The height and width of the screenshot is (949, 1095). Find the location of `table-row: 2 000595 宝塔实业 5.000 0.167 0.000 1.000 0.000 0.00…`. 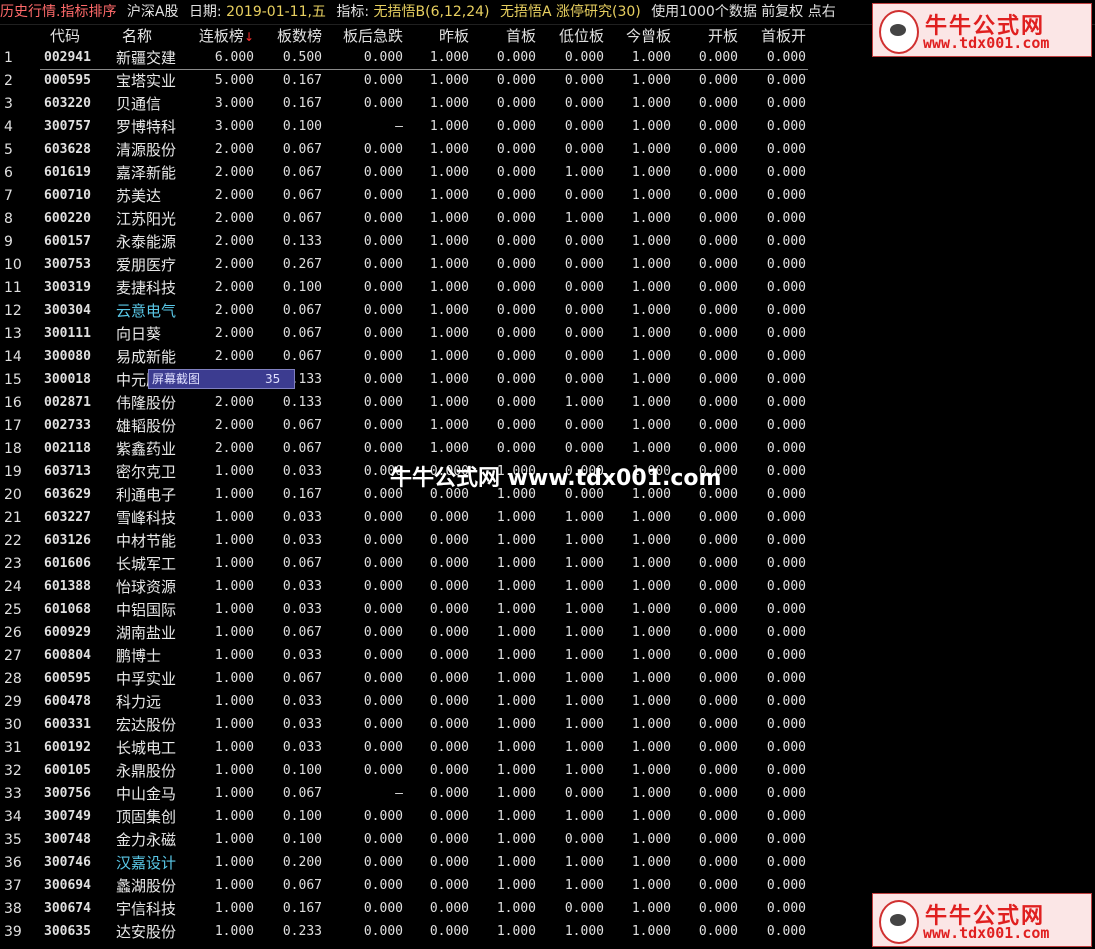

table-row: 2 000595 宝塔实业 5.000 0.167 0.000 1.000 0.000 0.00… is located at coordinates (405, 81).